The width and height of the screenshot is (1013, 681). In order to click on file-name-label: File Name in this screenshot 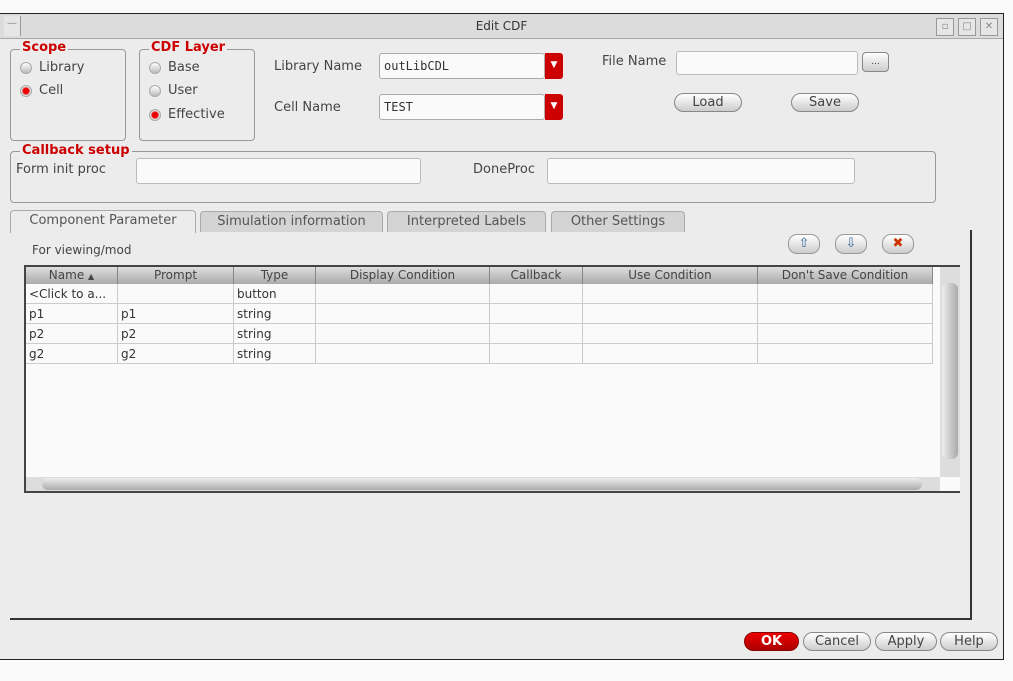, I will do `click(634, 61)`.